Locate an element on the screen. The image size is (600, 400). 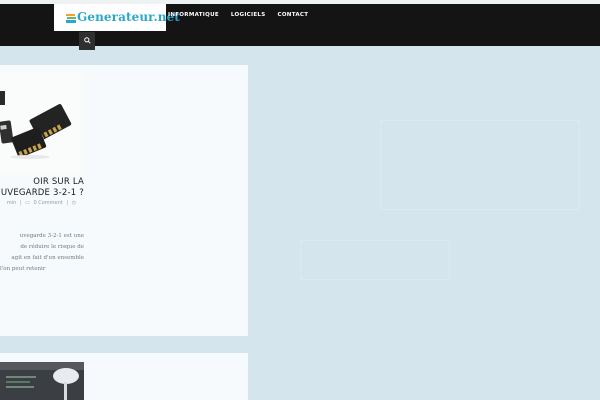
nav-item-informatique: INFORMATIQUE is located at coordinates (193, 15).